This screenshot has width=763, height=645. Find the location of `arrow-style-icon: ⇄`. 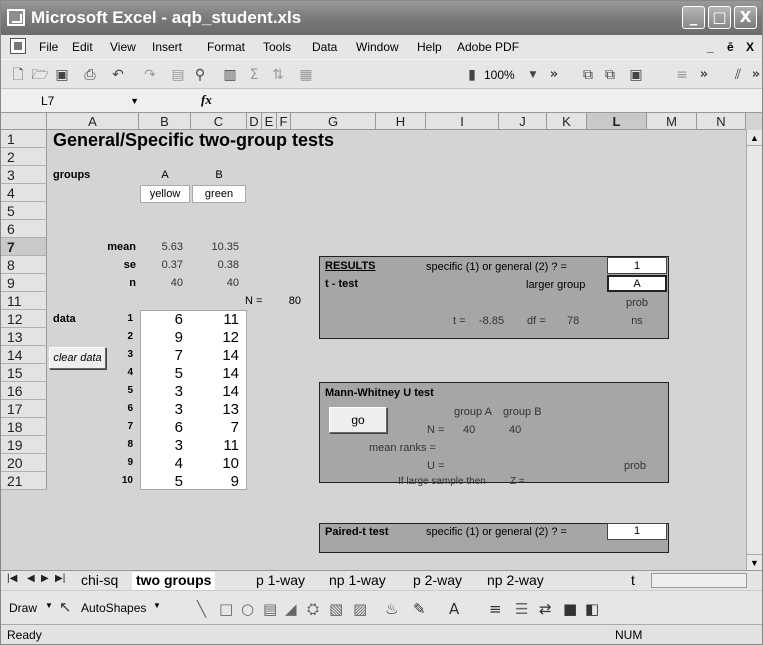

arrow-style-icon: ⇄ is located at coordinates (545, 609).